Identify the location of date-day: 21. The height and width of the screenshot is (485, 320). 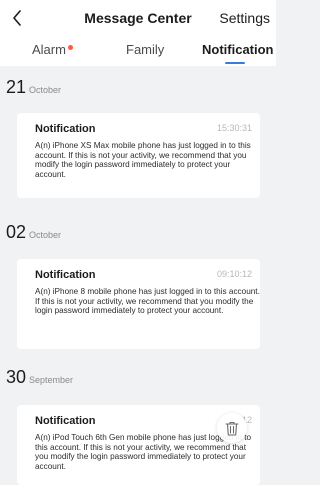
(16, 87).